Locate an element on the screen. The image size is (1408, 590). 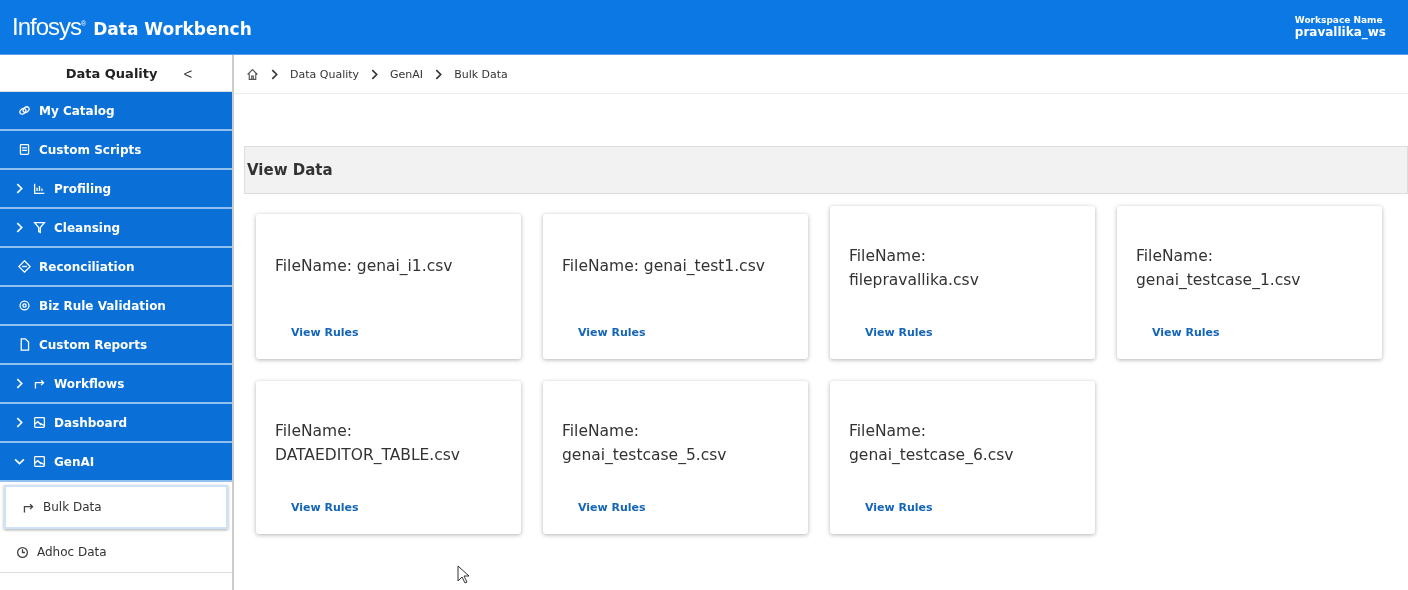
file-name: FileName: filepravallika.csv is located at coordinates (914, 268).